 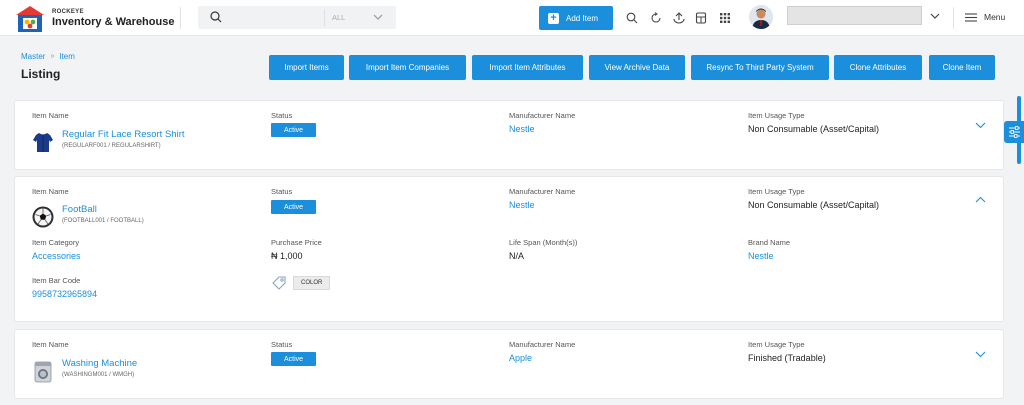 I want to click on rockeye-logo-icon, so click(x=30, y=19).